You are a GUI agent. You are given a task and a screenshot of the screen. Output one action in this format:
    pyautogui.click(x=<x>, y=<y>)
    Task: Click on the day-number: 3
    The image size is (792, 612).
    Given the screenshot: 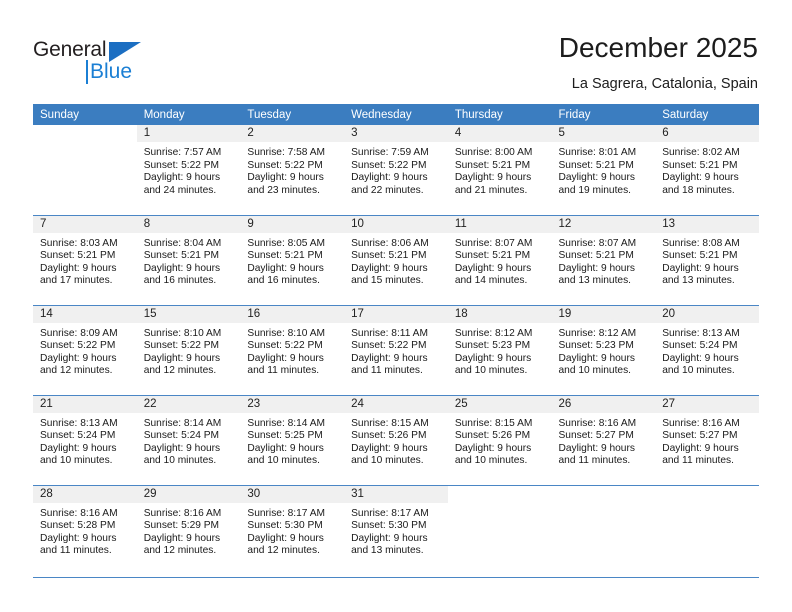 What is the action you would take?
    pyautogui.click(x=396, y=133)
    